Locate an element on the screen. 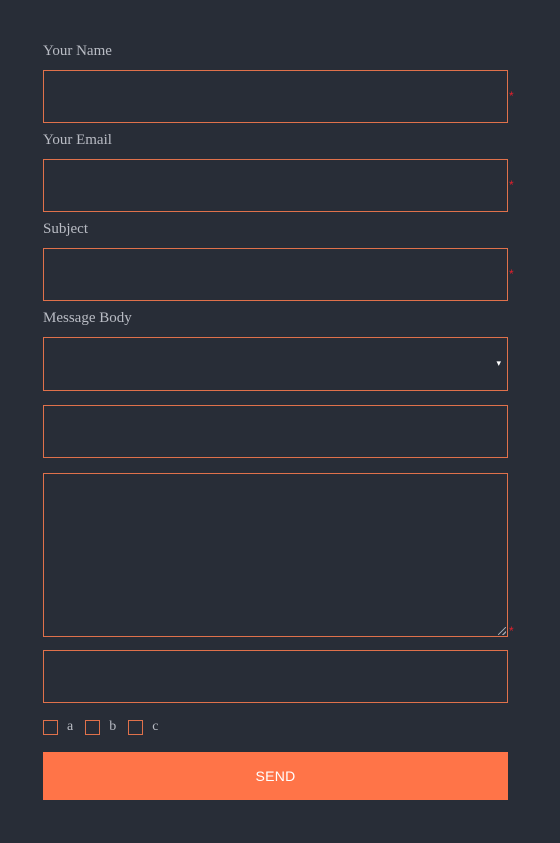 The width and height of the screenshot is (560, 843). checkbox-a-label: a is located at coordinates (70, 726).